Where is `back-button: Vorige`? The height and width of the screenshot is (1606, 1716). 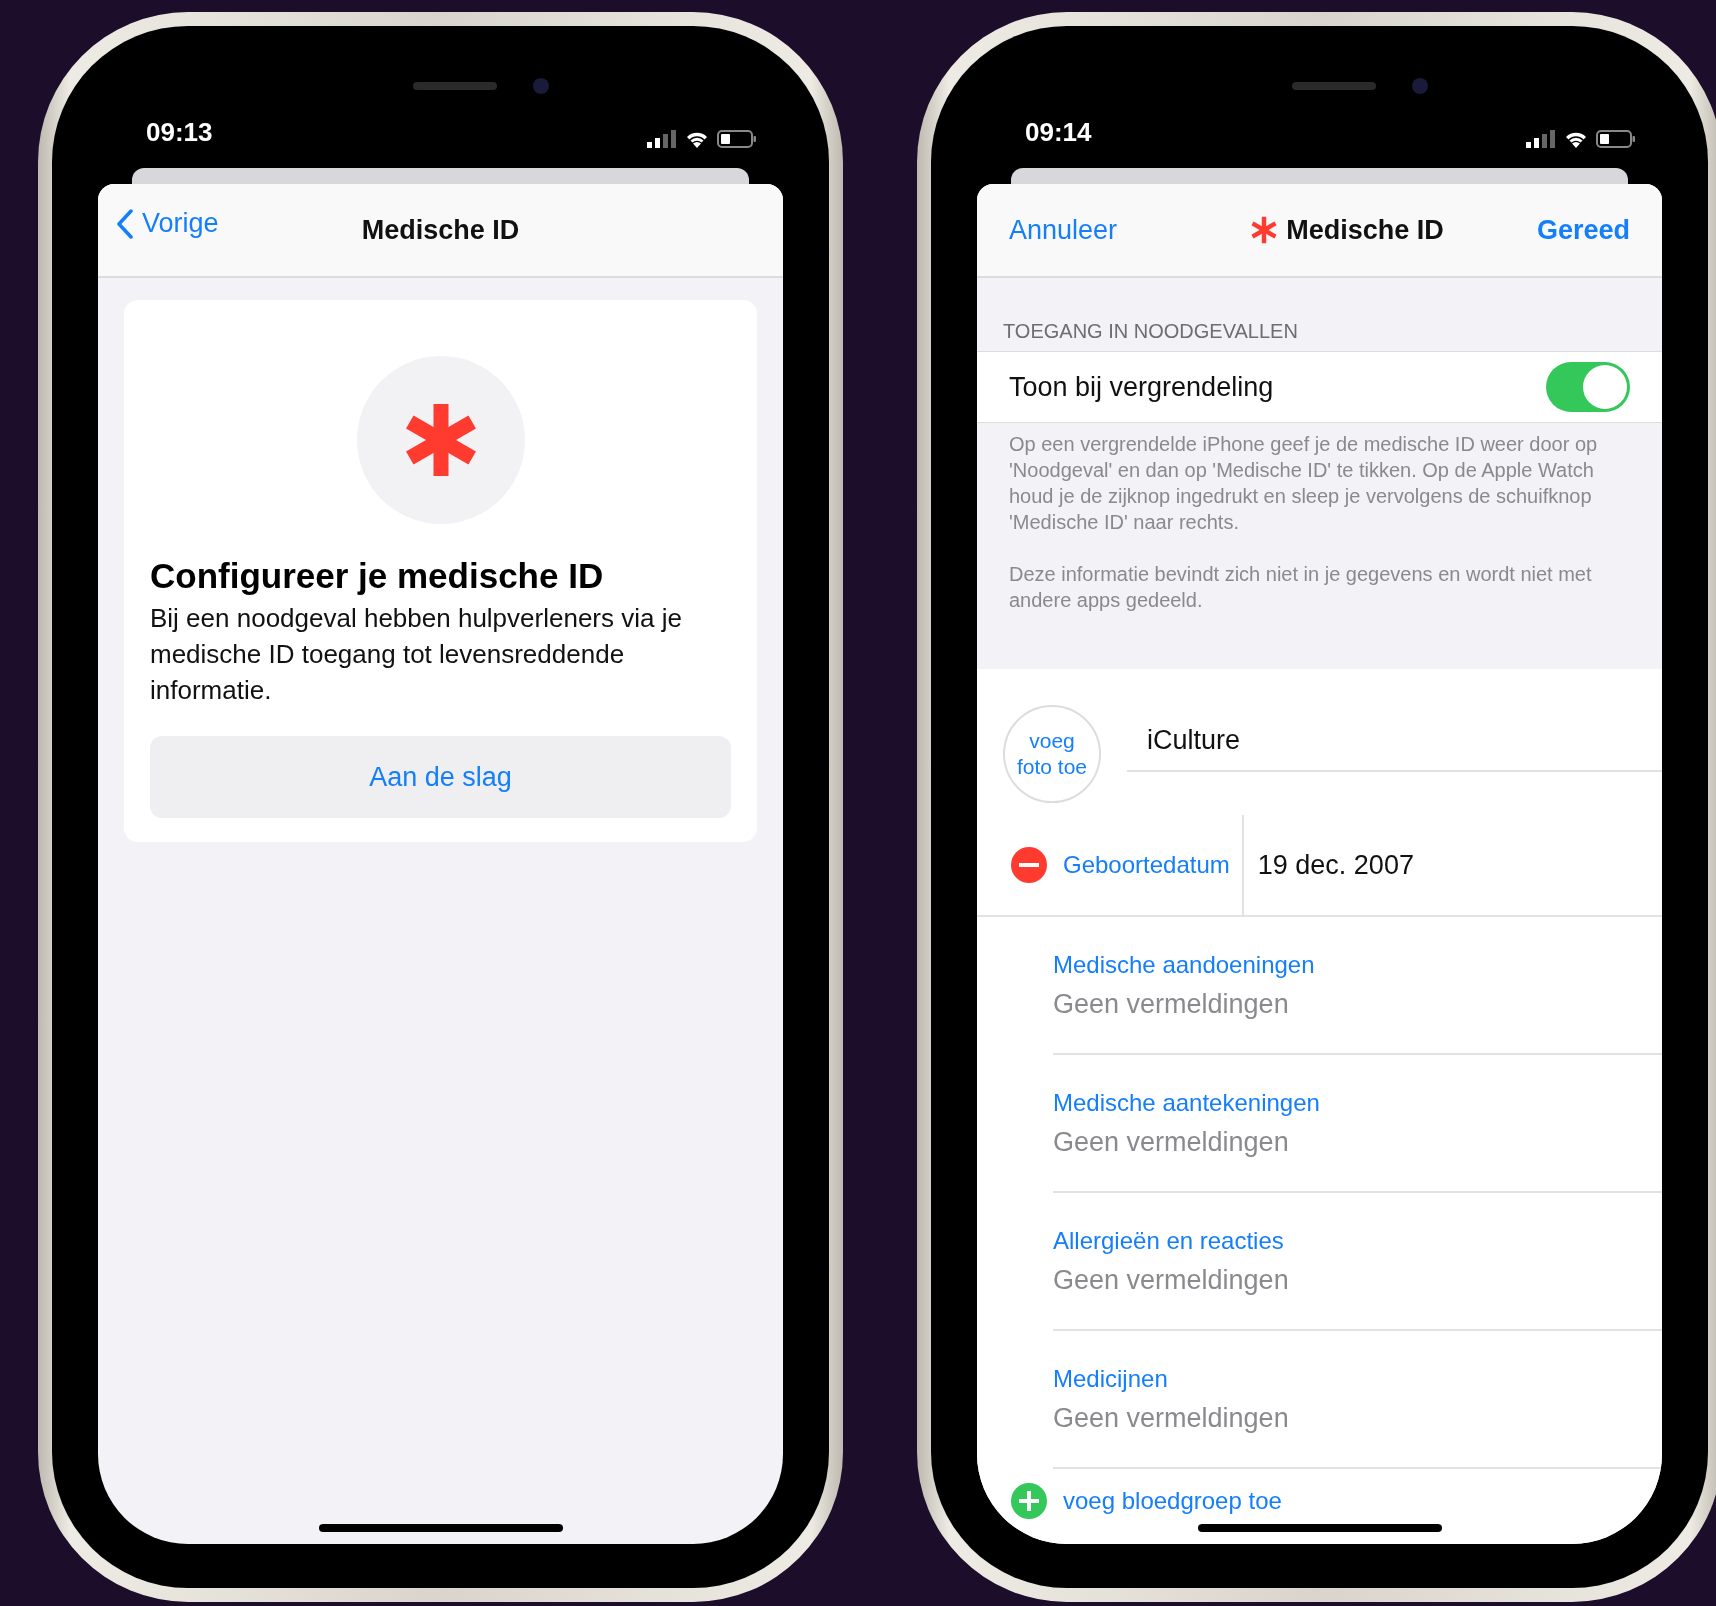 back-button: Vorige is located at coordinates (167, 223).